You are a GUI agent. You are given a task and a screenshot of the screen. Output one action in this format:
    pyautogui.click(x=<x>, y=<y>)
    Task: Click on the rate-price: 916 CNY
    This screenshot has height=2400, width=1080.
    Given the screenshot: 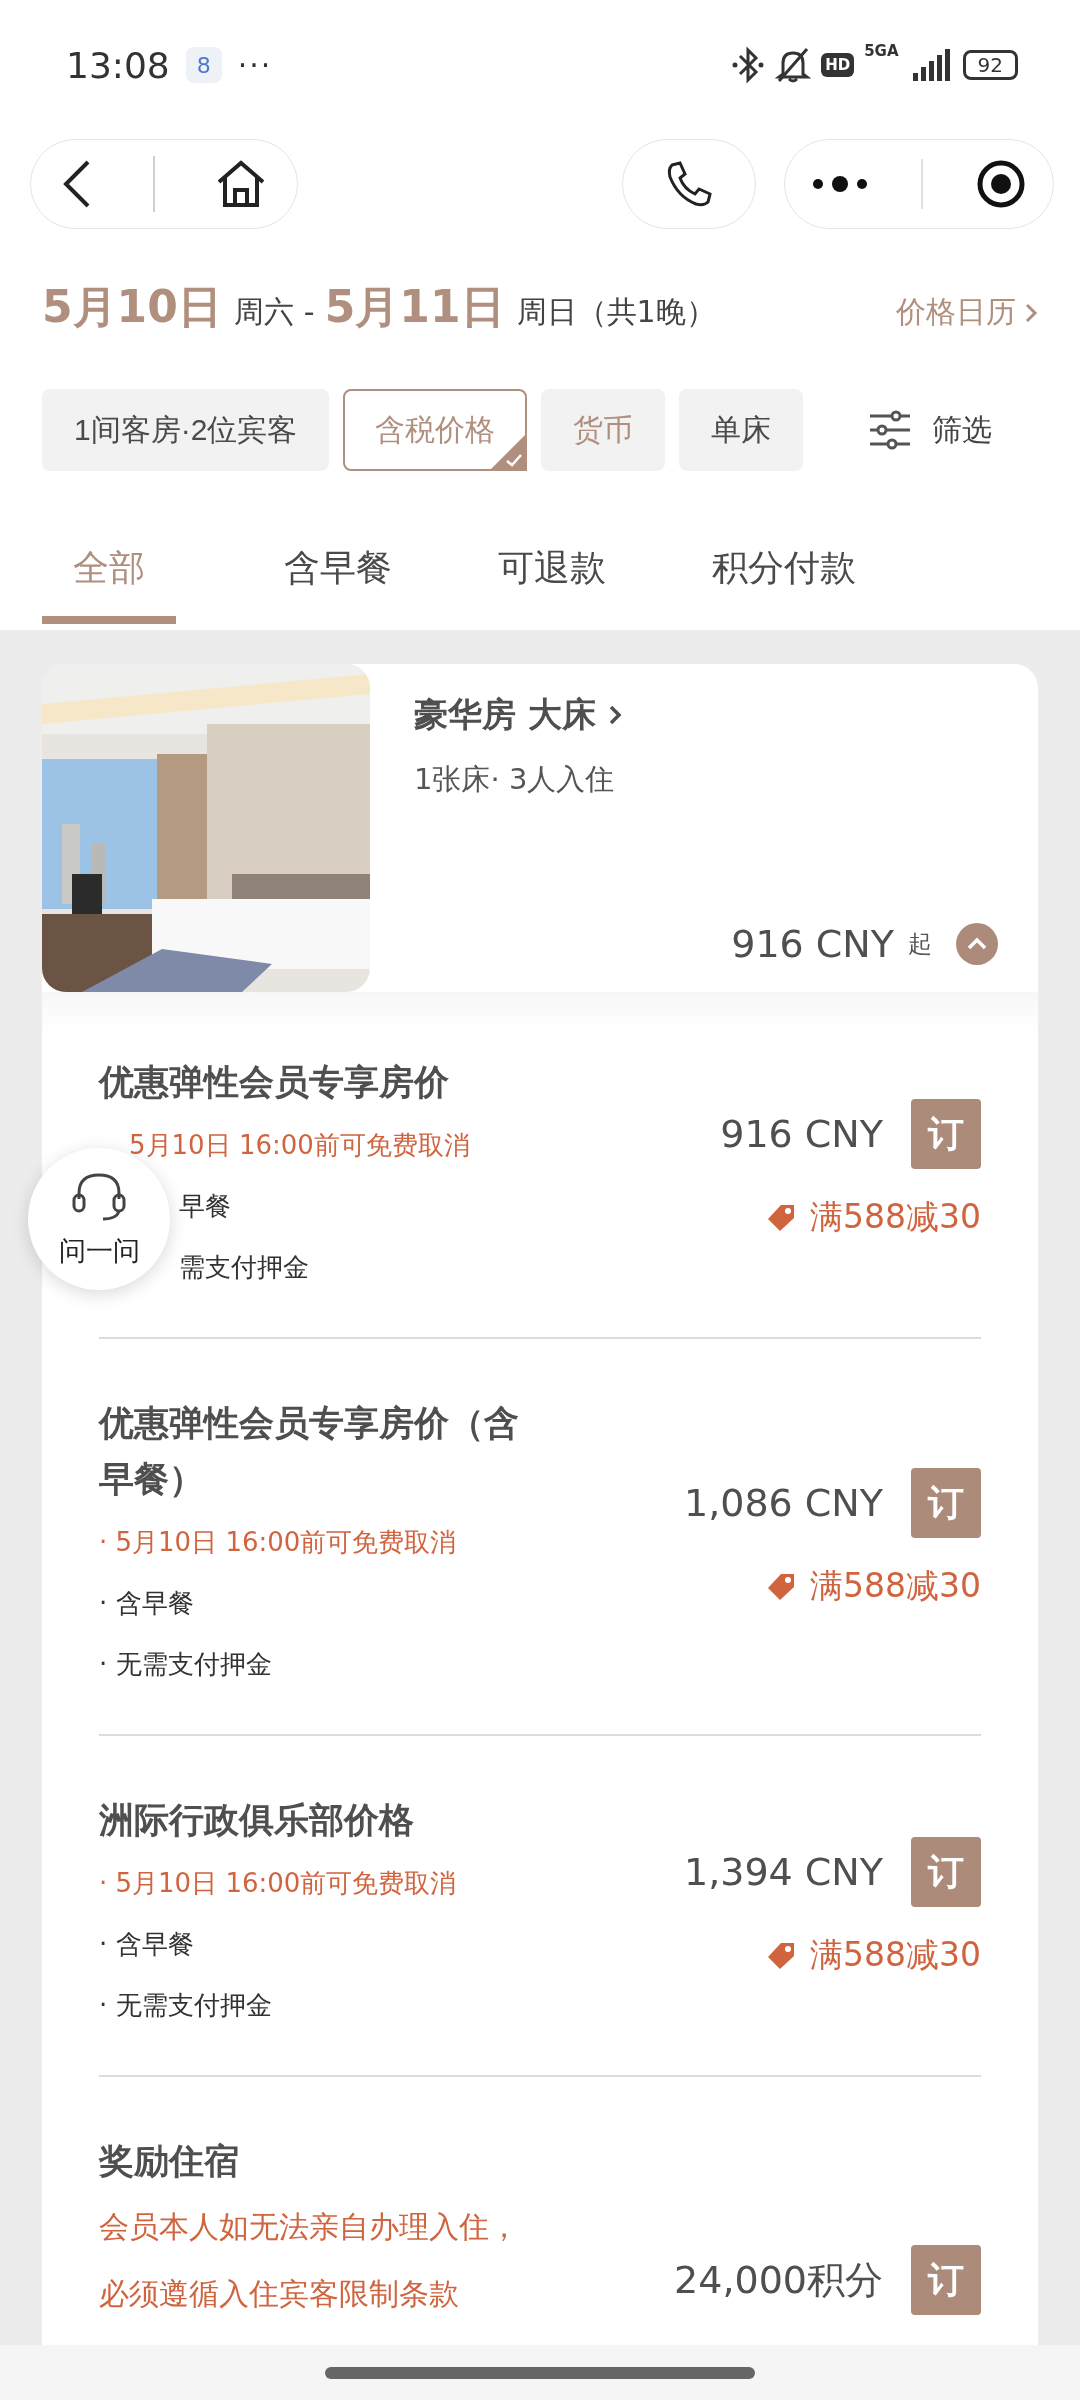 What is the action you would take?
    pyautogui.click(x=801, y=1134)
    